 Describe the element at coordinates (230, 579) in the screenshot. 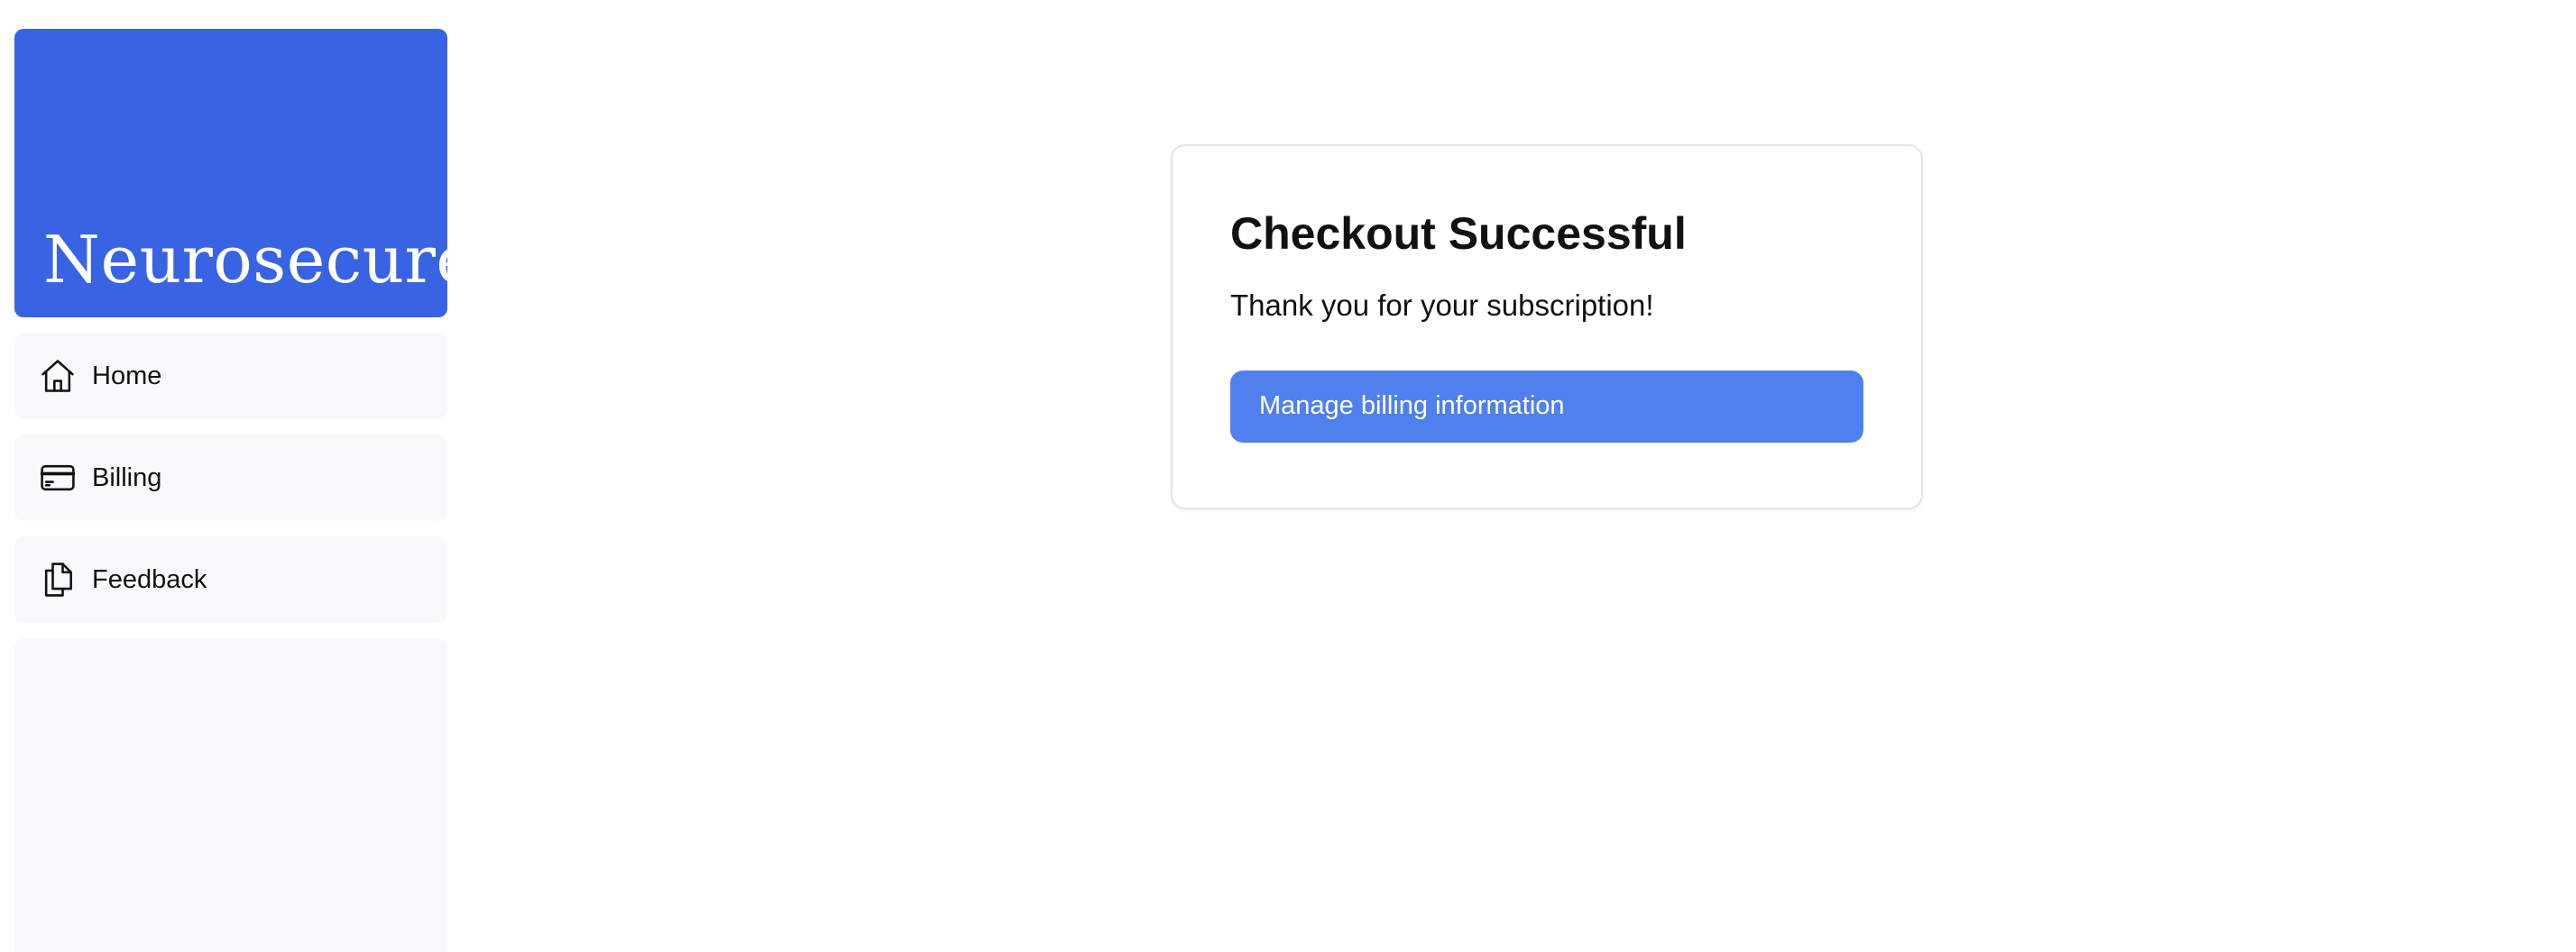

I see `sidebar-item-feedback: Feedback` at that location.